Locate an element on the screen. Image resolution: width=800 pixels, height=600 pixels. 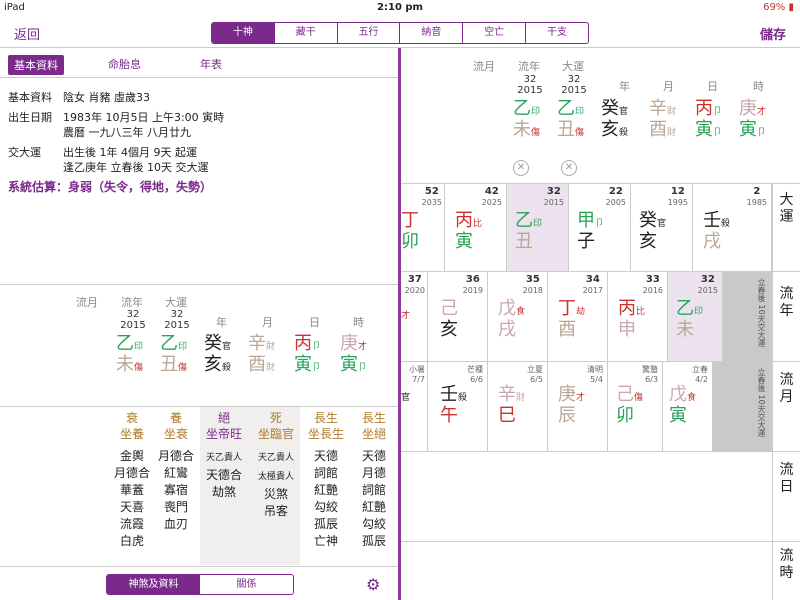
birth-line2: 農曆 一九八三年 八月廿九 is located at coordinates (127, 132).